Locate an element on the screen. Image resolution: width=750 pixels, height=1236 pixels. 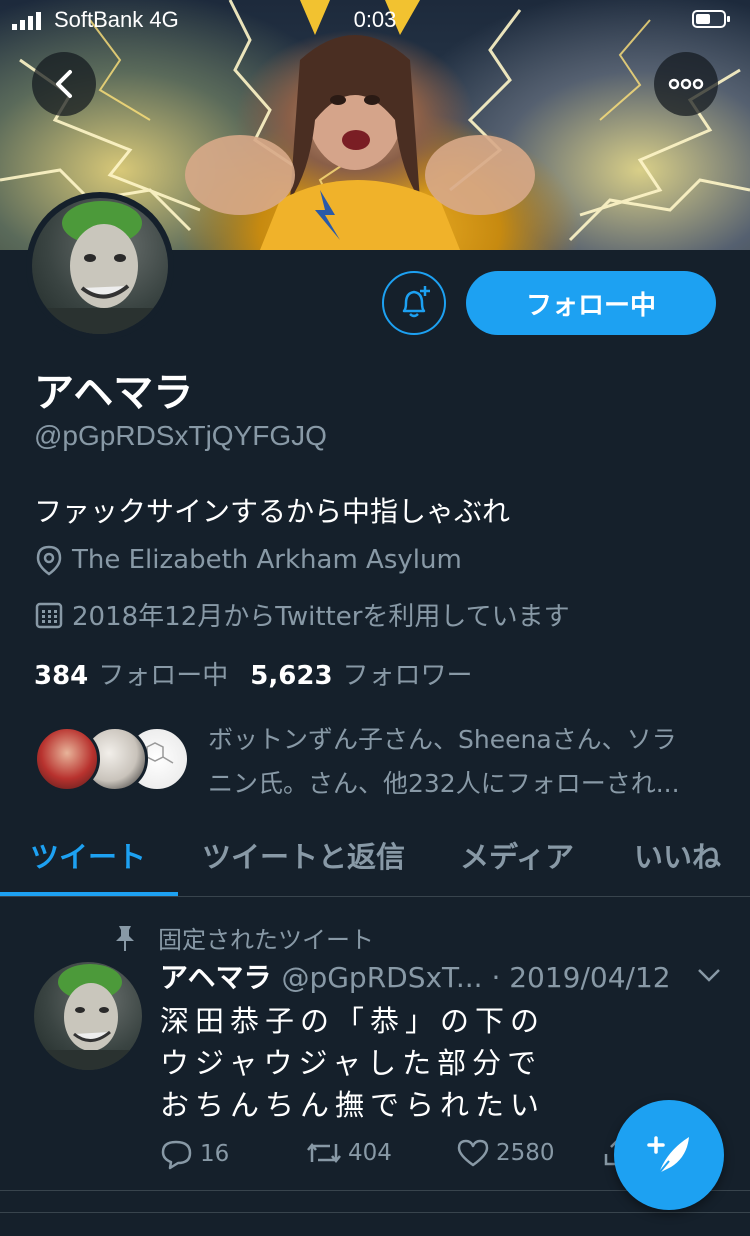
tab-tweets-and-replies: ツイートと返信 is located at coordinates (303, 855).